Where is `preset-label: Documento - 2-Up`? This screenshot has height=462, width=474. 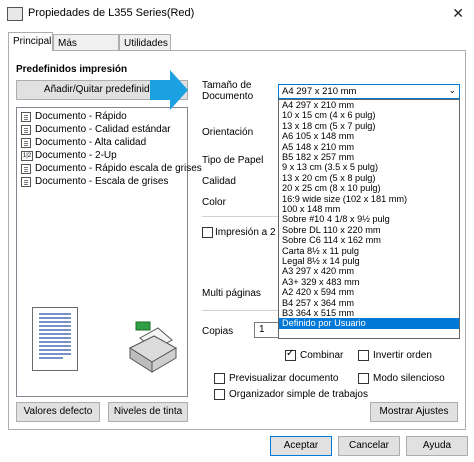
preset-label: Documento - 2-Up is located at coordinates (76, 155).